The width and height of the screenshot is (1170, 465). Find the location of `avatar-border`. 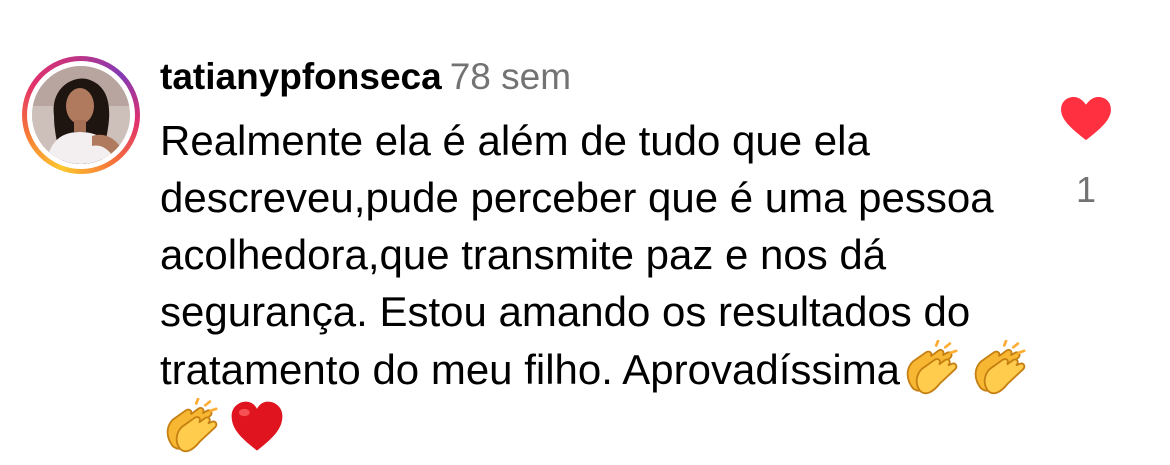

avatar-border is located at coordinates (81, 115).